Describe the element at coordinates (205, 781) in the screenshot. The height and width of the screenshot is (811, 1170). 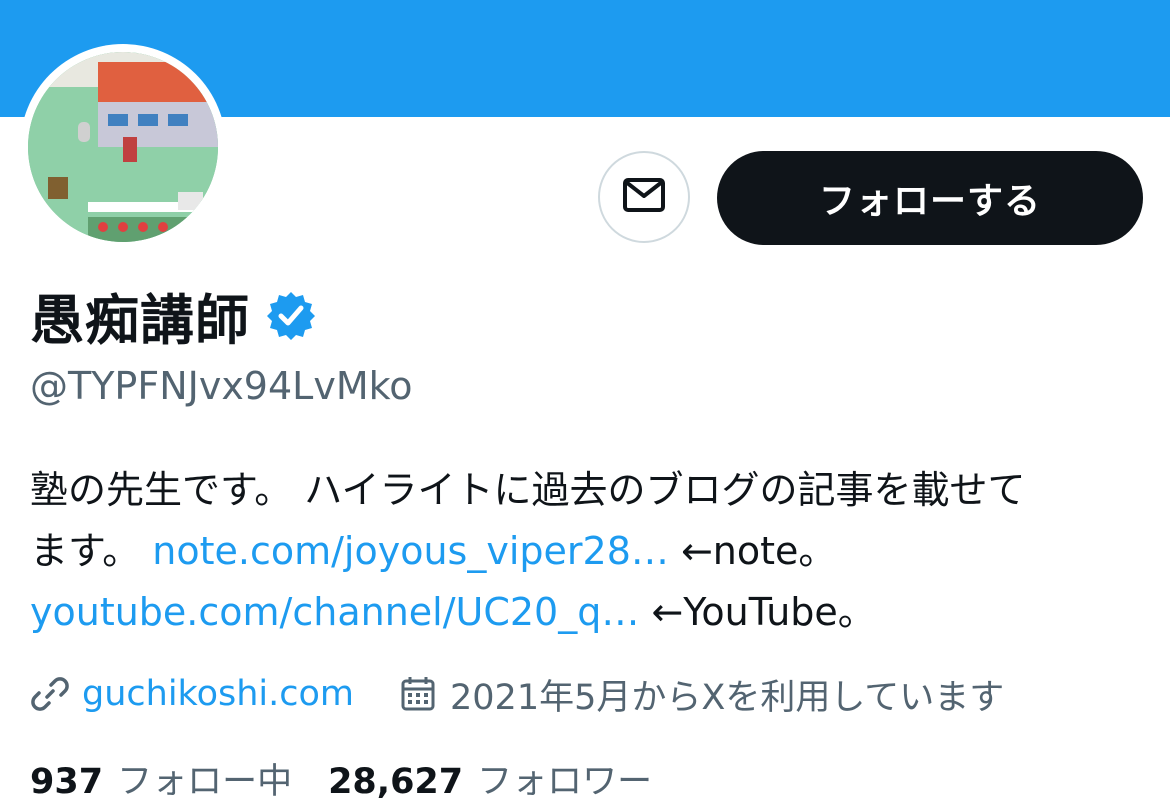
I see `following-label: フォロー中` at that location.